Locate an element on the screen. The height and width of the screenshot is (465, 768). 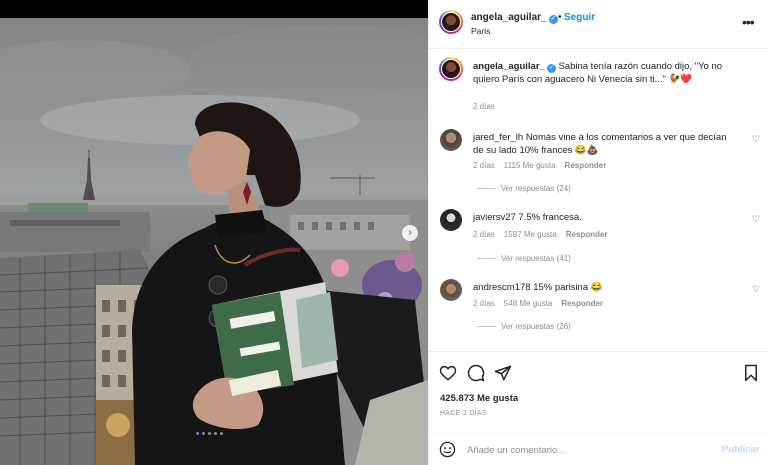
follow-button: Seguir is located at coordinates (579, 17).